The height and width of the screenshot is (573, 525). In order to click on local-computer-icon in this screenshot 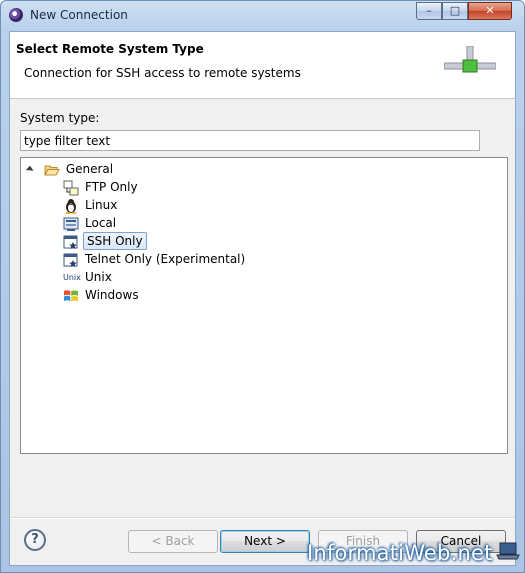, I will do `click(71, 224)`.